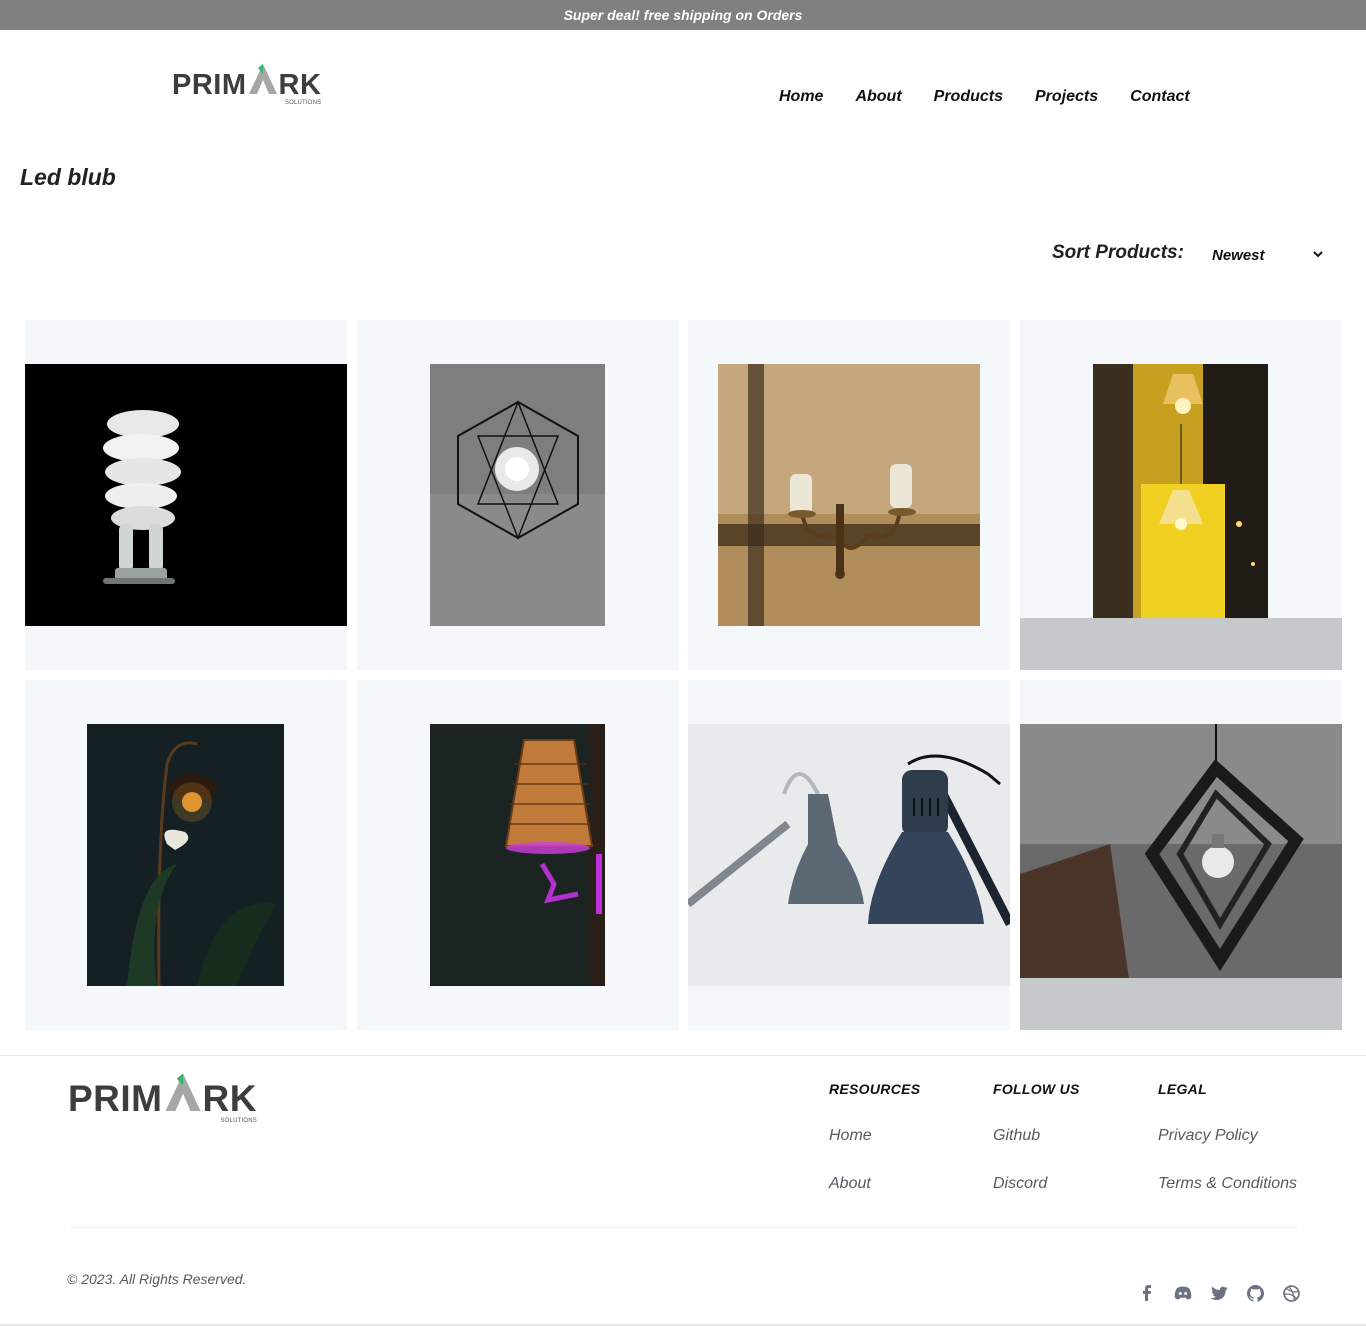 The image size is (1366, 1326). What do you see at coordinates (1318, 255) in the screenshot?
I see `chevron-down-icon` at bounding box center [1318, 255].